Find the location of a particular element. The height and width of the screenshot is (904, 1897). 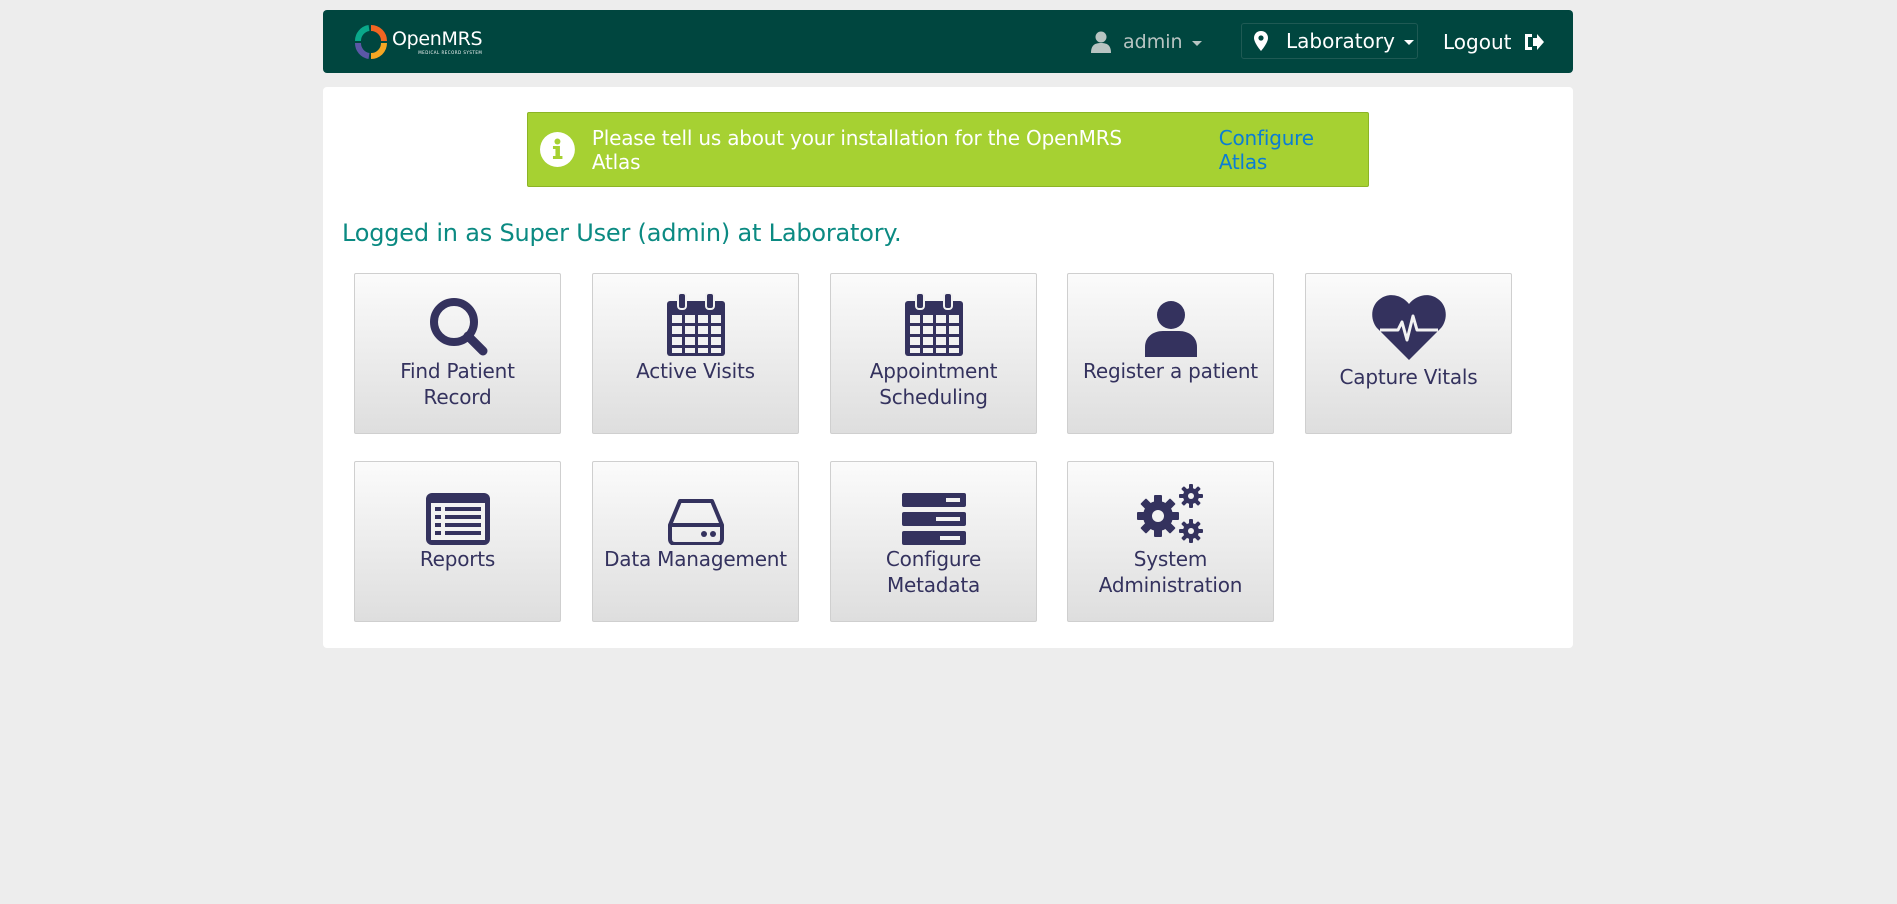

hdd-icon is located at coordinates (695, 522).